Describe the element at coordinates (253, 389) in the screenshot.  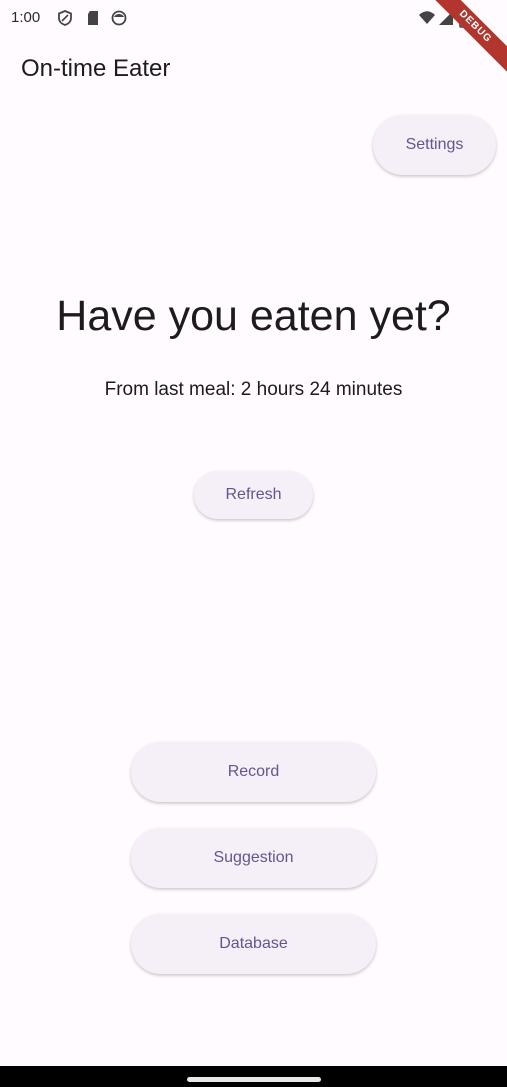
I see `last-meal-text: From last meal: 2 hours 24 minutes` at that location.